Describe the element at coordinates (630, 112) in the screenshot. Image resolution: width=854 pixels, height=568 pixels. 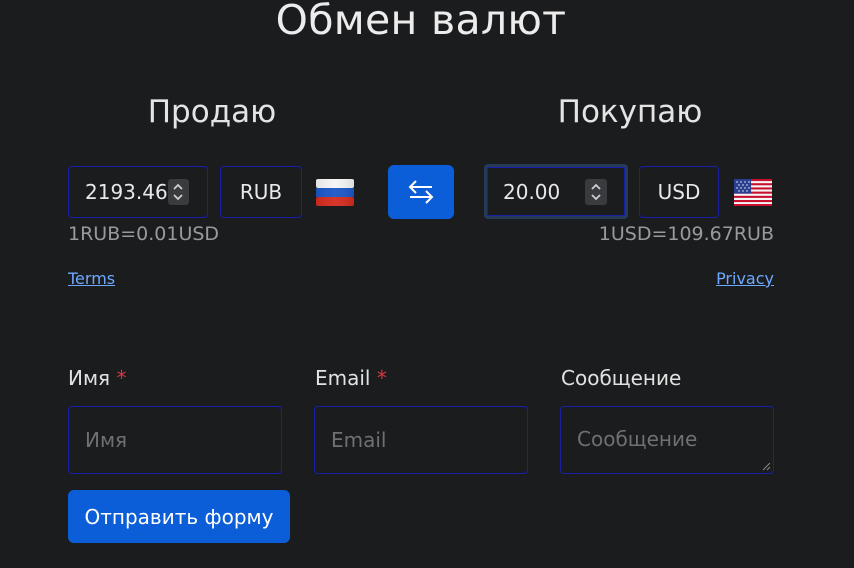
I see `buy-heading: Покупаю` at that location.